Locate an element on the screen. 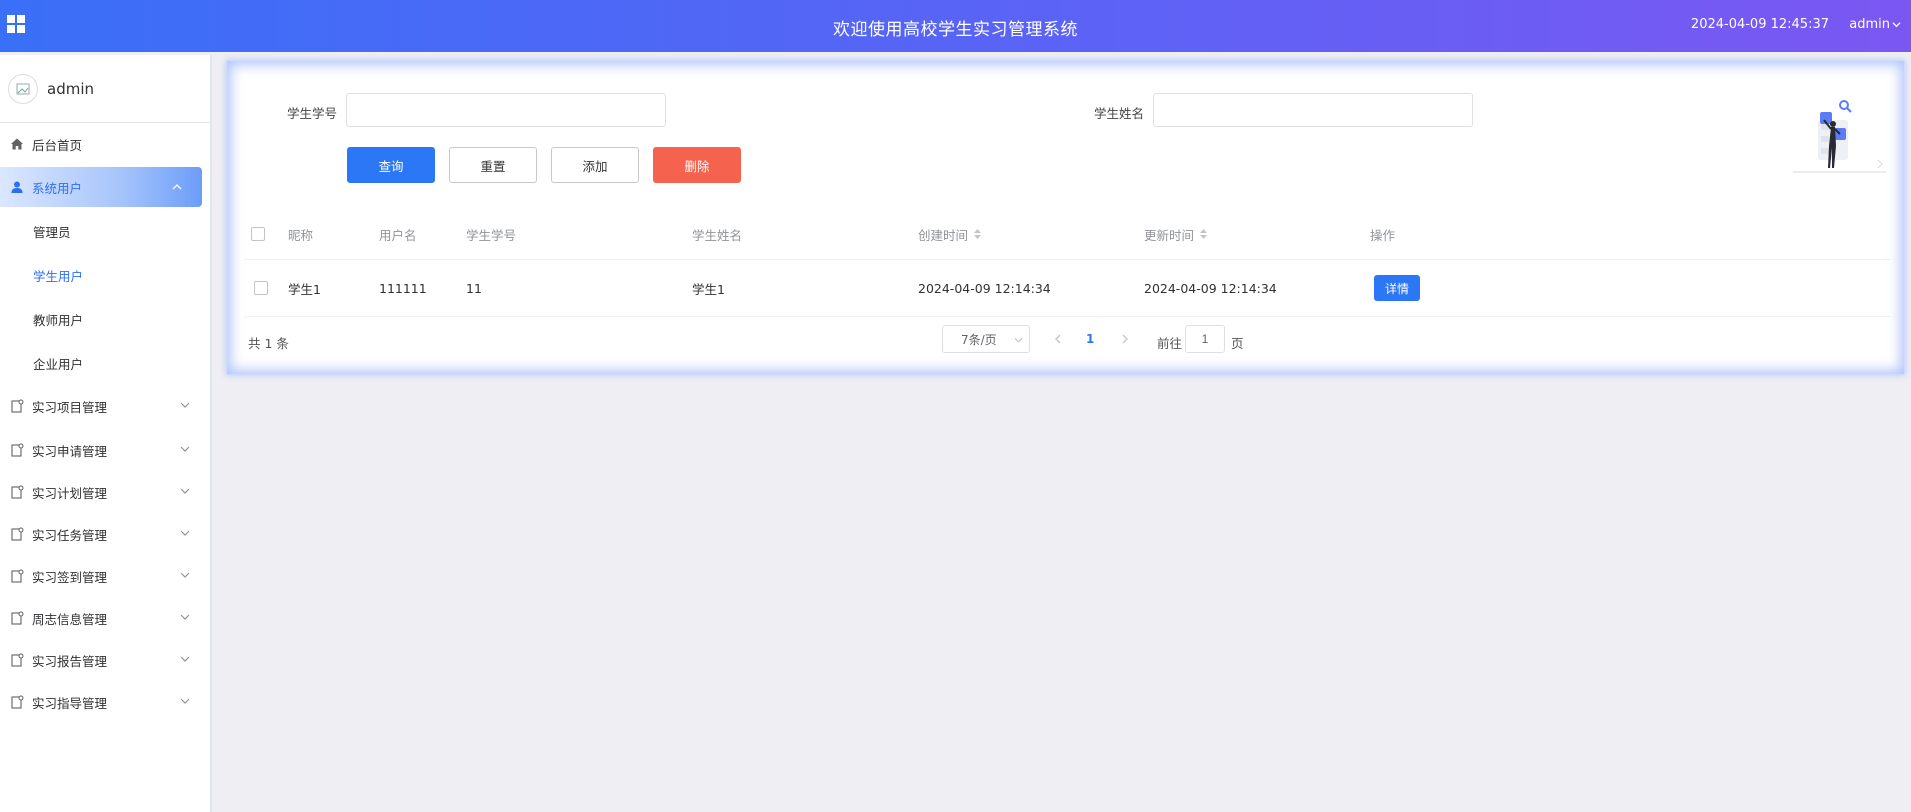  sidebar-item-internship-guidance: 实习指导管理 is located at coordinates (105, 702).